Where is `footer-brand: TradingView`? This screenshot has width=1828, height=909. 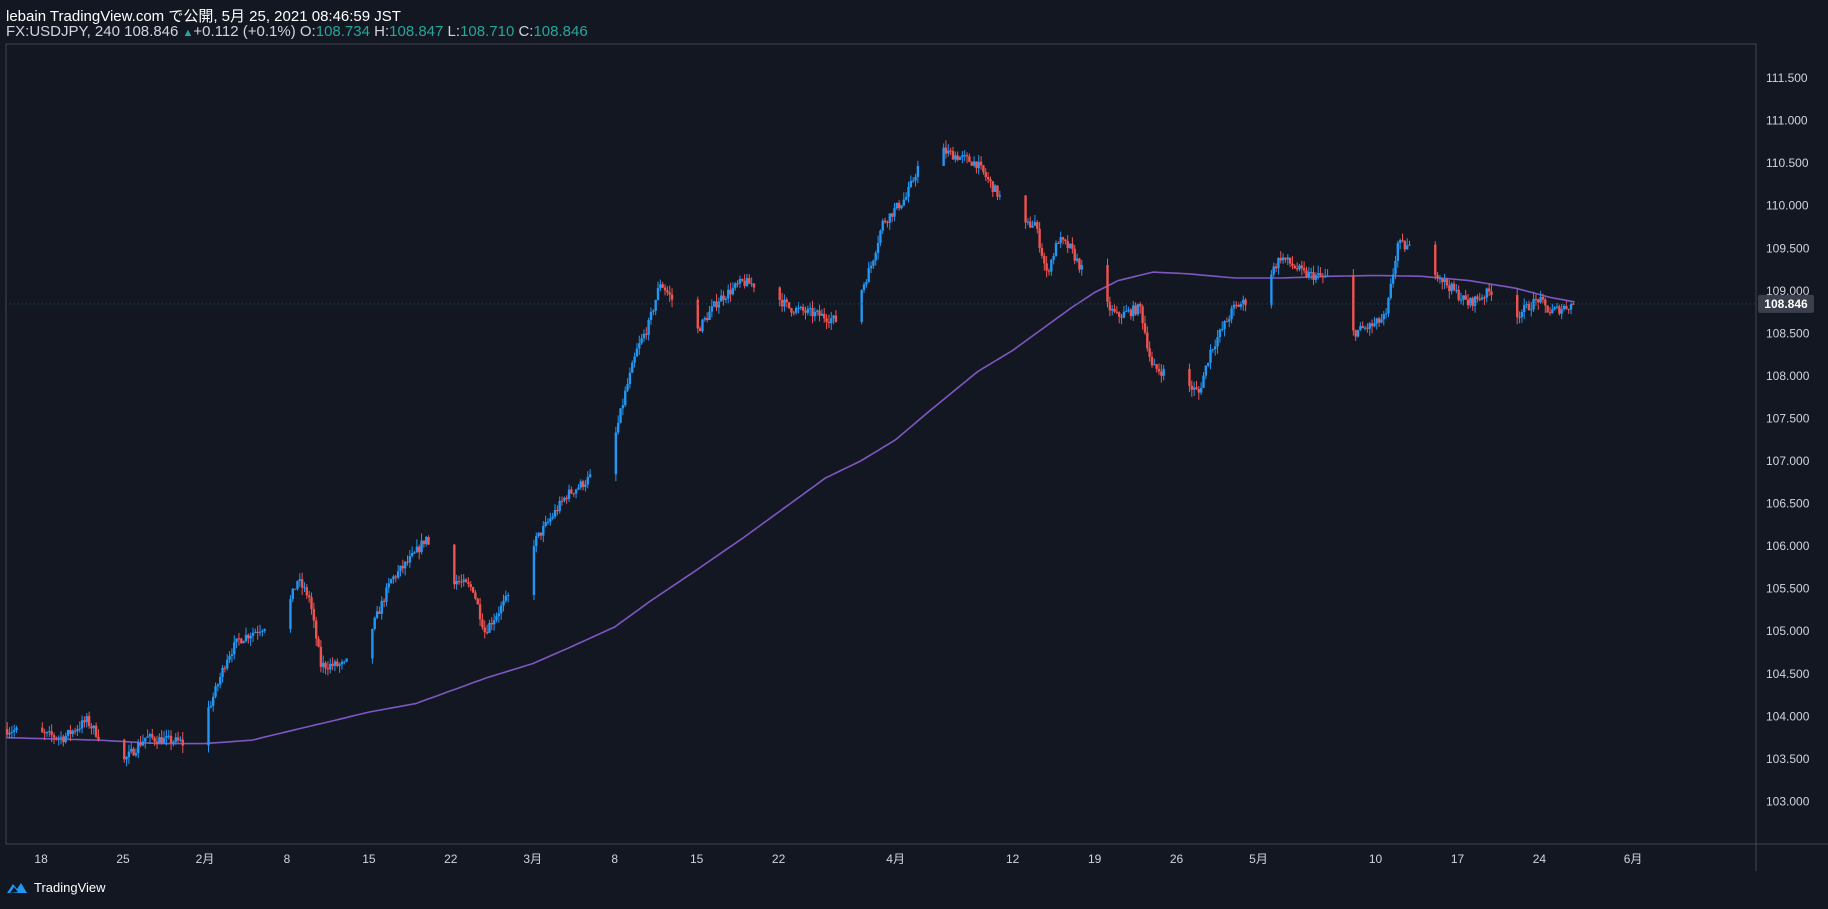 footer-brand: TradingView is located at coordinates (56, 887).